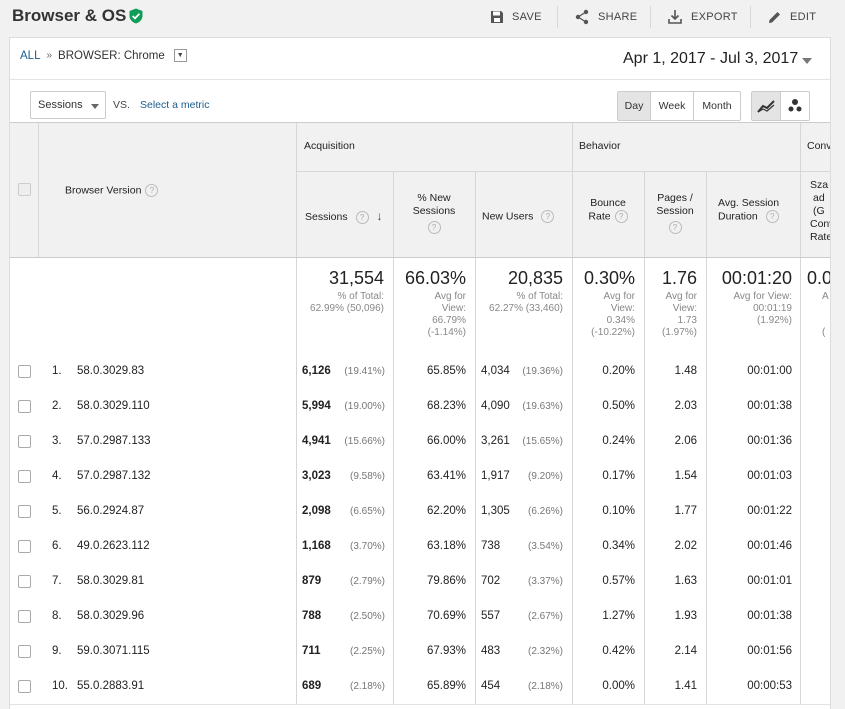 This screenshot has height=709, width=845. What do you see at coordinates (557, 17) in the screenshot?
I see `divider` at bounding box center [557, 17].